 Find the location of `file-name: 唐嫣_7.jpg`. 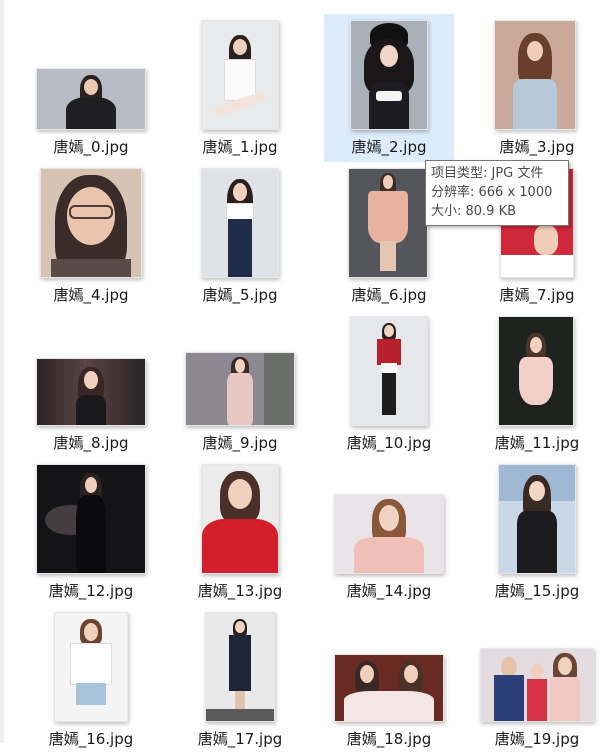

file-name: 唐嫣_7.jpg is located at coordinates (537, 295).